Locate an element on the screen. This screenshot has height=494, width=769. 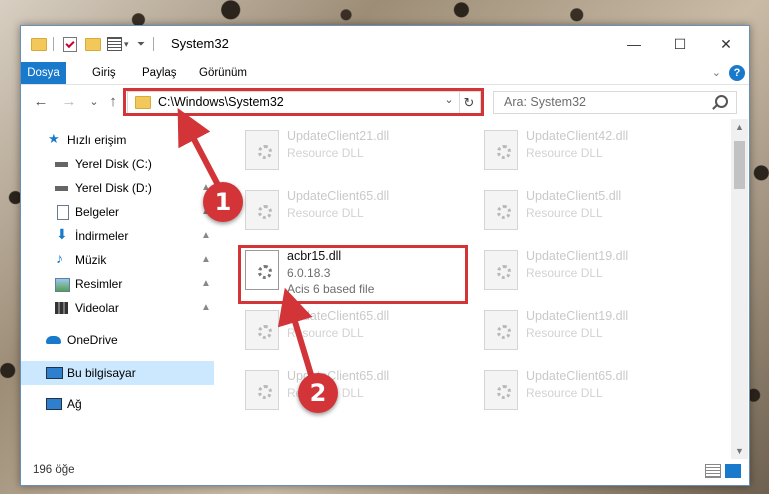
tab-view: Görünüm is located at coordinates (223, 73).